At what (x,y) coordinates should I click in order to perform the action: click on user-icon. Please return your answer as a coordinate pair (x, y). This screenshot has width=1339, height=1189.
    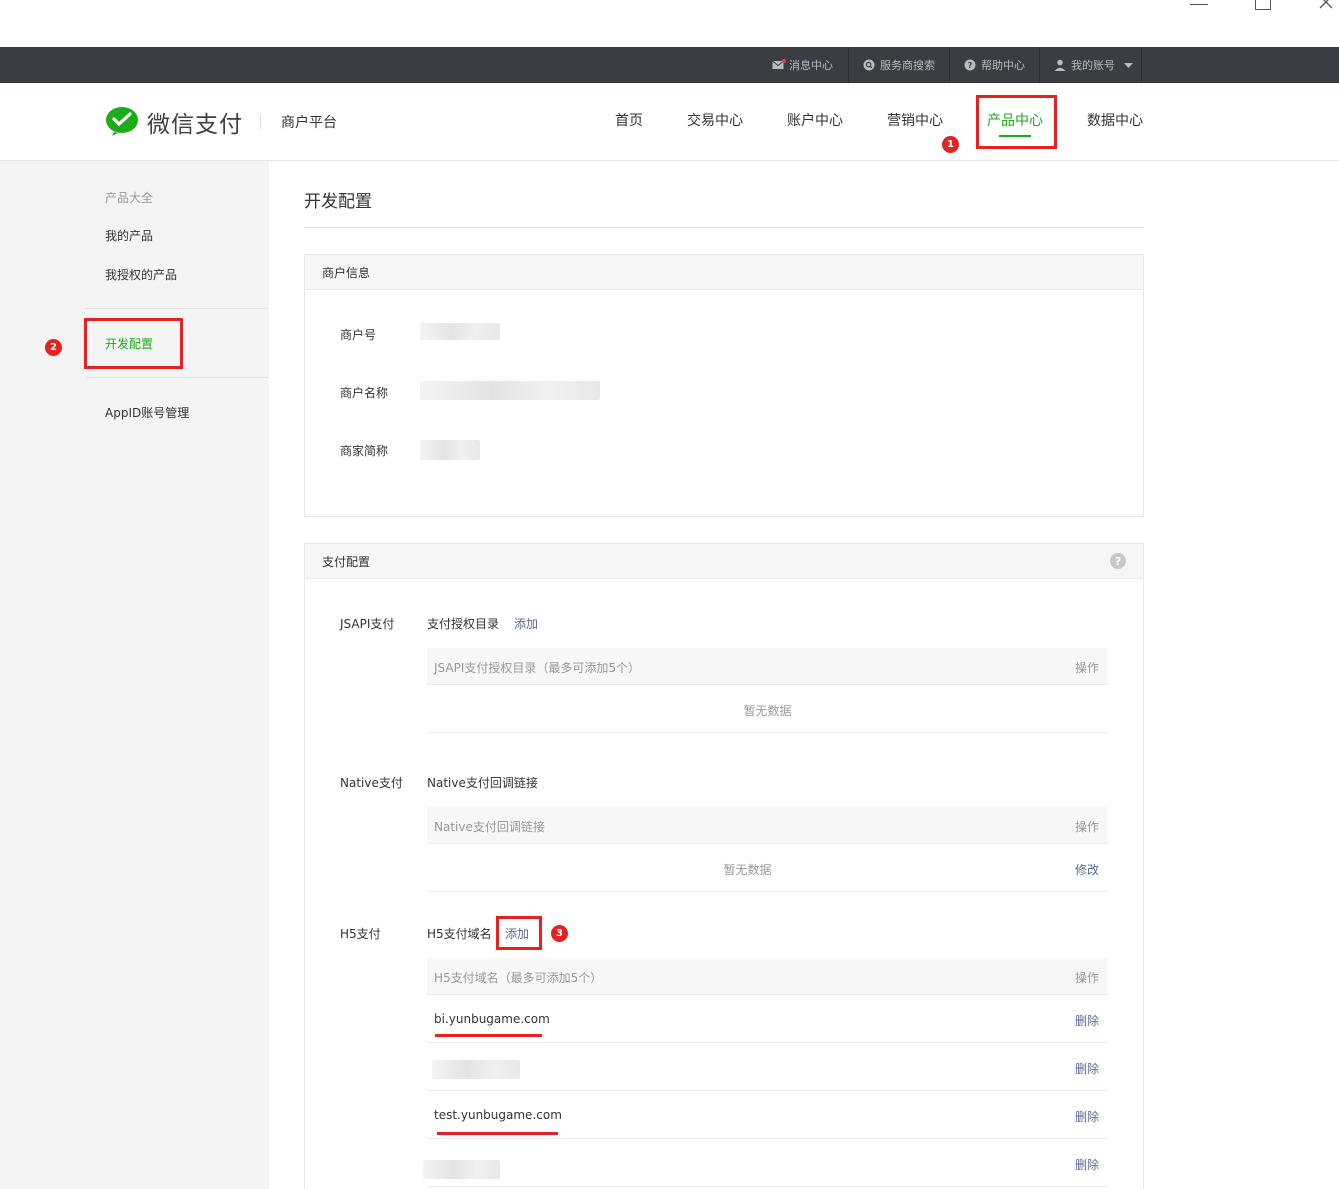
    Looking at the image, I should click on (1060, 65).